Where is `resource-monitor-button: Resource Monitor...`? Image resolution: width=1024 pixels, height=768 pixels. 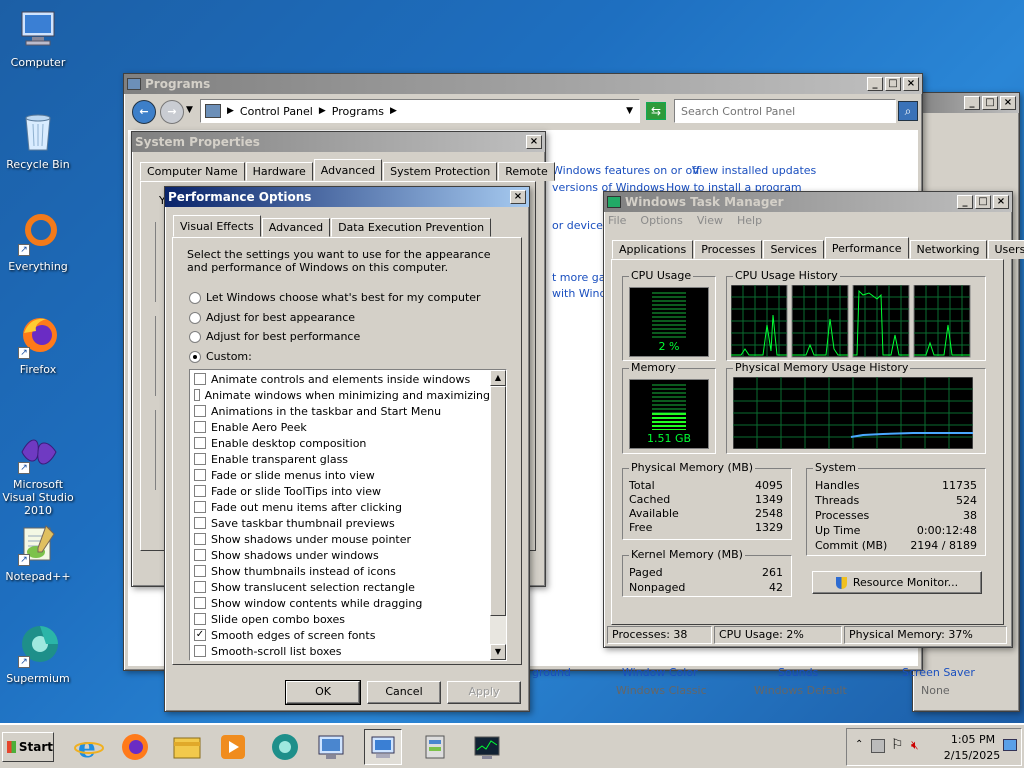
resource-monitor-button: Resource Monitor... is located at coordinates (897, 582).